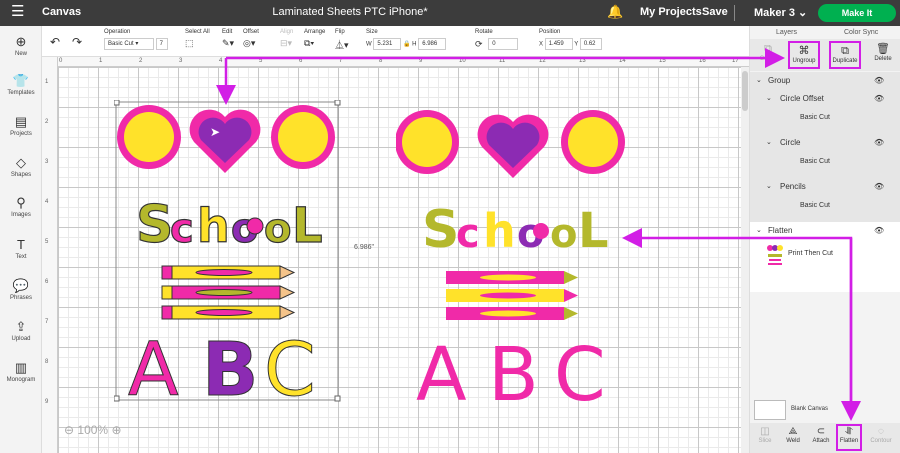  I want to click on trash-icon: 🗑, so click(883, 49).